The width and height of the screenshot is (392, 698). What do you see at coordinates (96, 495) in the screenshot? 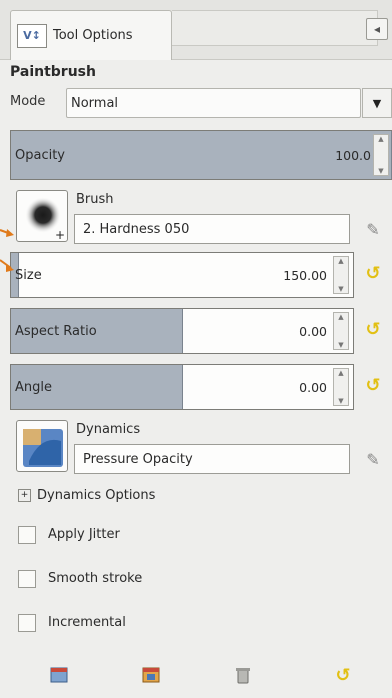
I see `dynamics-options-label: Dynamics Options` at bounding box center [96, 495].